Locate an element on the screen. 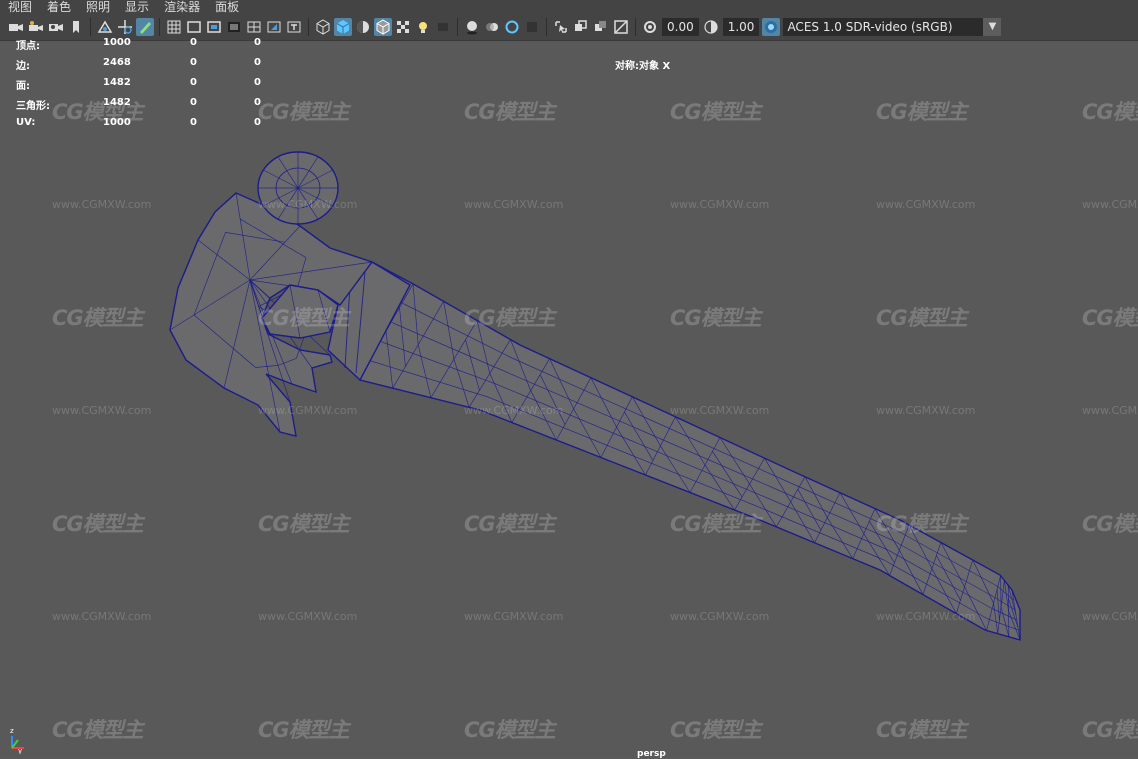  hud-label: UV: is located at coordinates (26, 122).